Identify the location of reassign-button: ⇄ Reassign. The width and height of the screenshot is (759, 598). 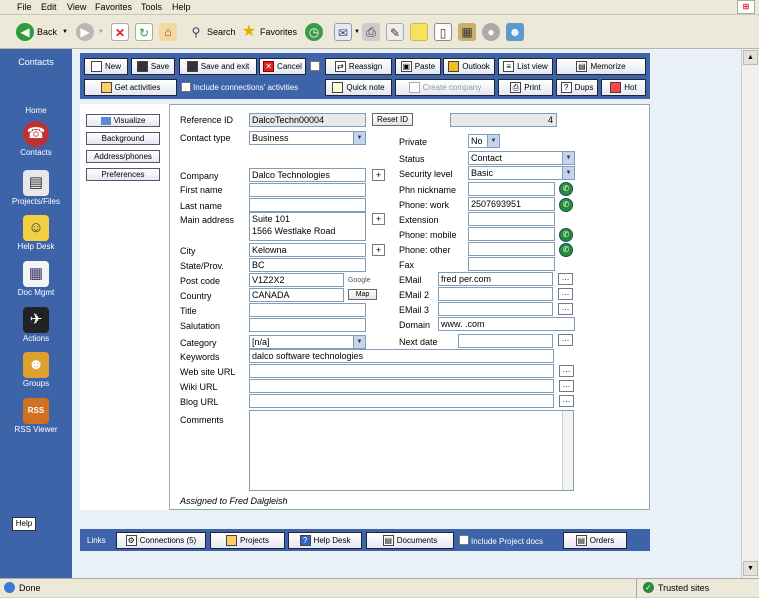
(358, 66).